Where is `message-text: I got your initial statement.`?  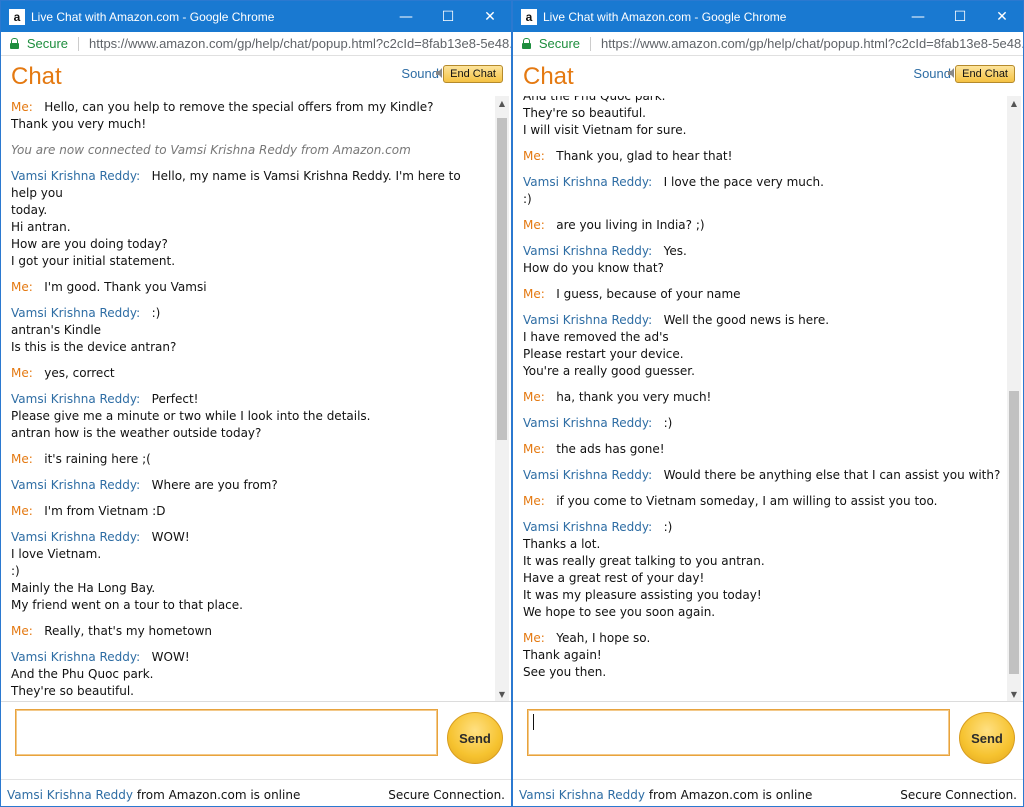
message-text: I got your initial statement. is located at coordinates (93, 261).